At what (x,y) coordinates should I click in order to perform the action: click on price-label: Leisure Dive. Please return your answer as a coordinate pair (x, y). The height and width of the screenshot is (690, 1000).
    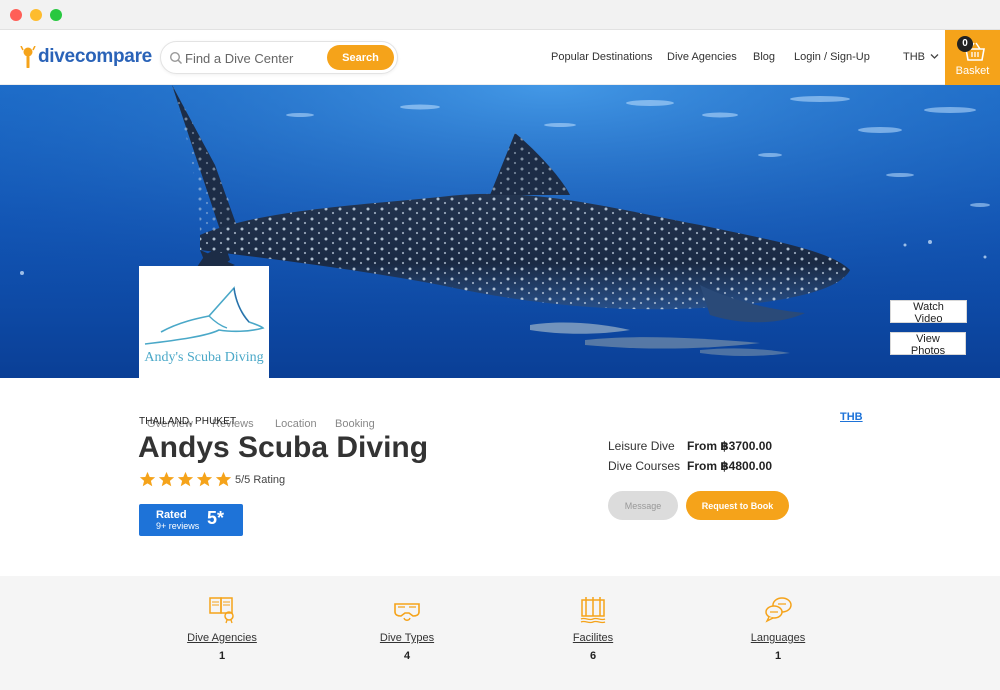
    Looking at the image, I should click on (641, 446).